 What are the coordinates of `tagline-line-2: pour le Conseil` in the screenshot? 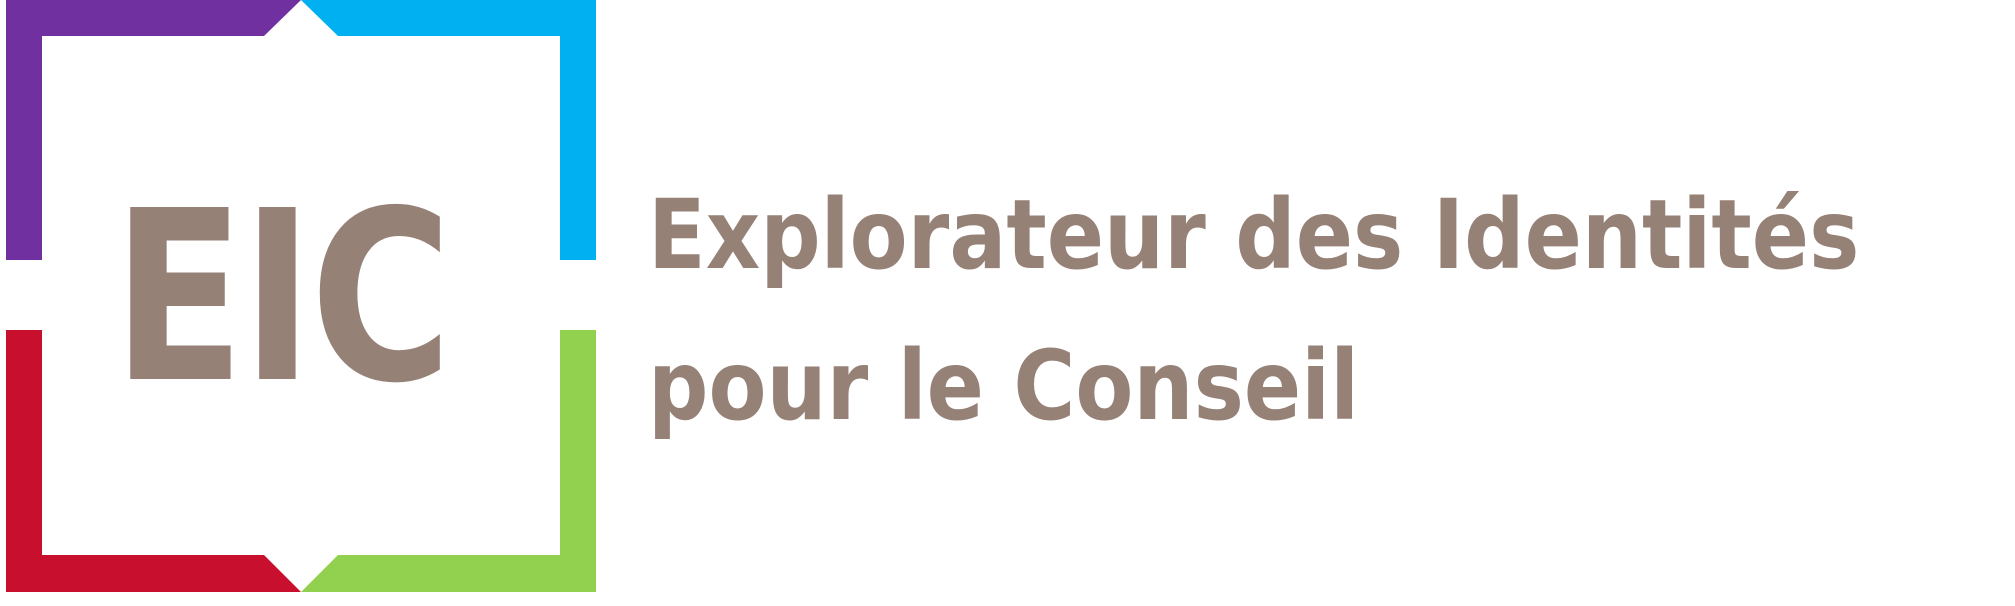 It's located at (1004, 386).